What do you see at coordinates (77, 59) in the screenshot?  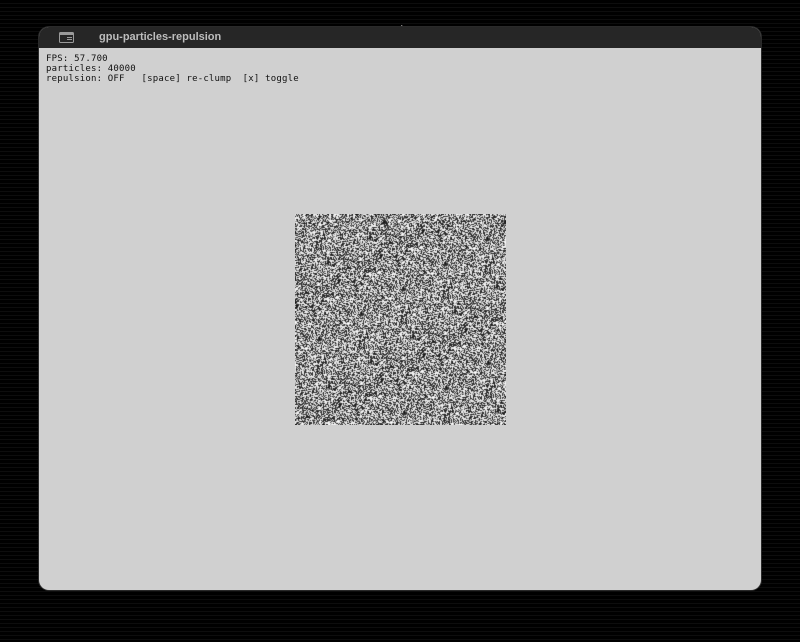 I see `fps-readout: FPS: 57.700` at bounding box center [77, 59].